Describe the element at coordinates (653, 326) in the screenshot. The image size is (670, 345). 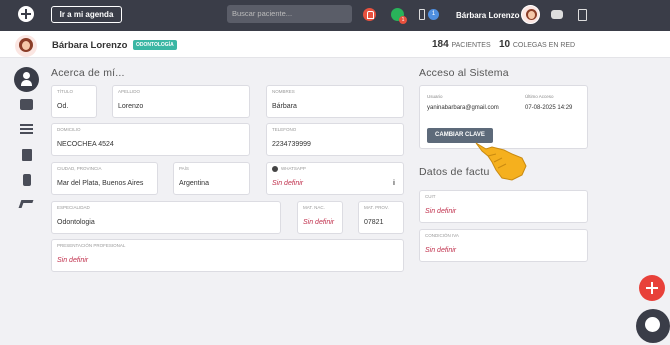
I see `chat-support-button` at that location.